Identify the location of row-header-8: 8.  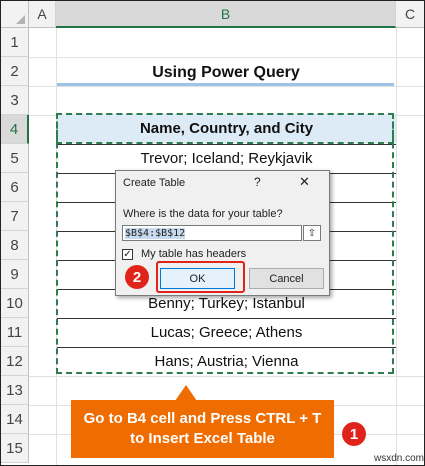
(15, 245).